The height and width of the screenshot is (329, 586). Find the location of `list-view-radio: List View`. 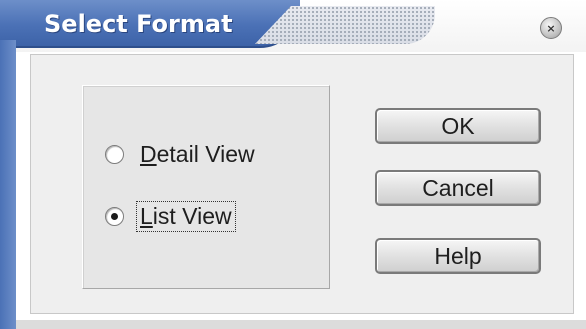

list-view-radio: List View is located at coordinates (170, 216).